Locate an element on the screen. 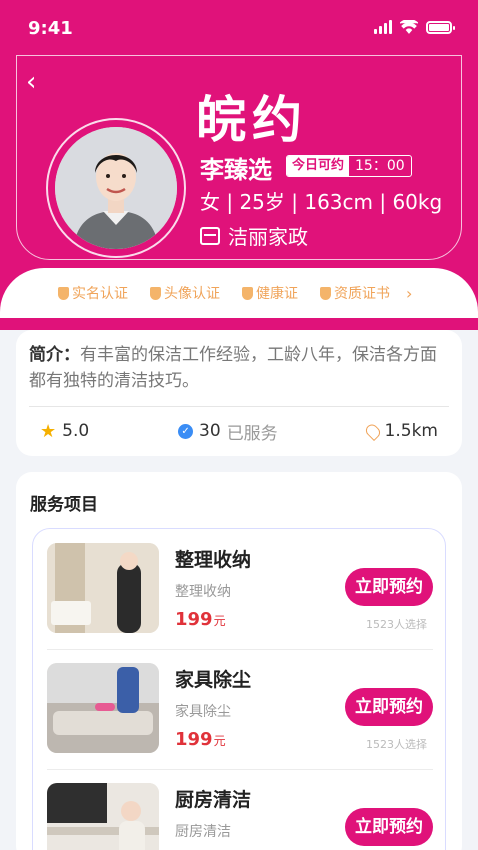 The width and height of the screenshot is (478, 850). shop-icon is located at coordinates (210, 235).